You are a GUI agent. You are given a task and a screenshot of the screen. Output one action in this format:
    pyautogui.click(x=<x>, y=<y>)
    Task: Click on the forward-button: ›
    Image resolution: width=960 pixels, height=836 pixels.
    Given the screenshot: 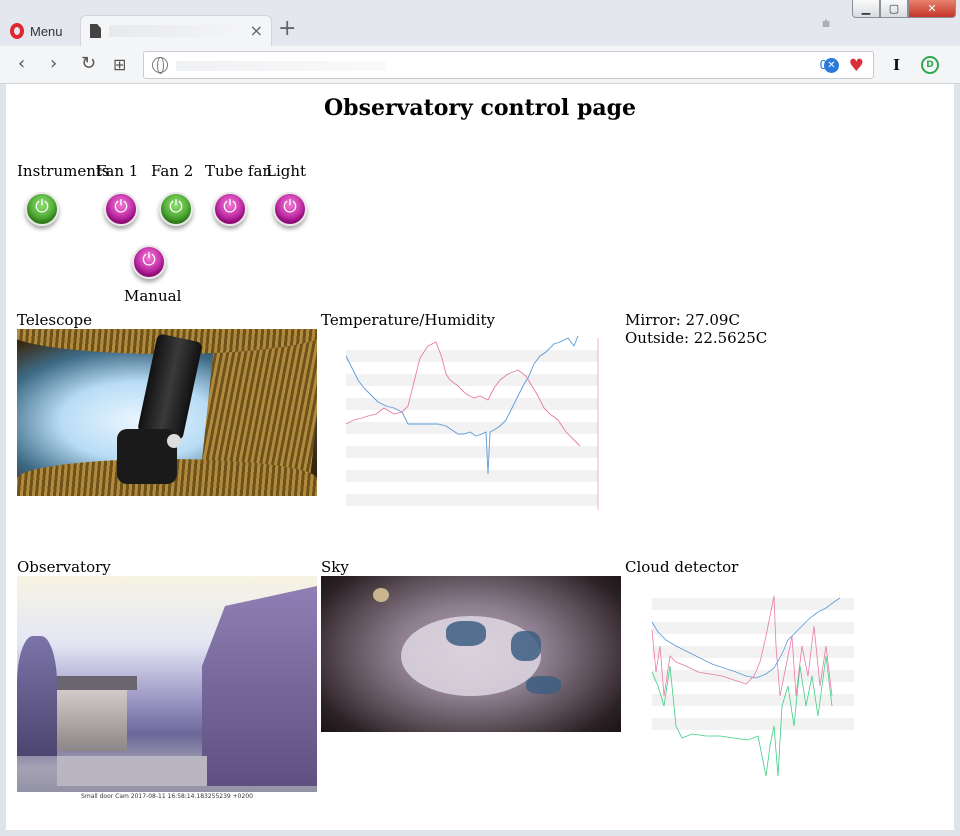 What is the action you would take?
    pyautogui.click(x=53, y=63)
    